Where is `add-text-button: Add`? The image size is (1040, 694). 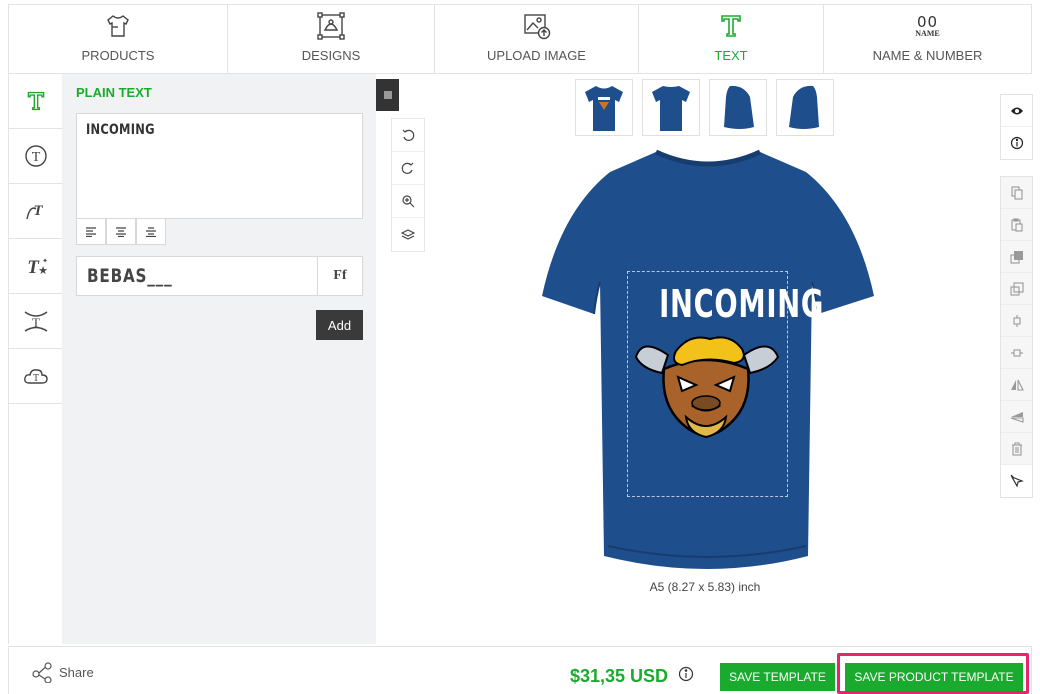
add-text-button: Add is located at coordinates (339, 325).